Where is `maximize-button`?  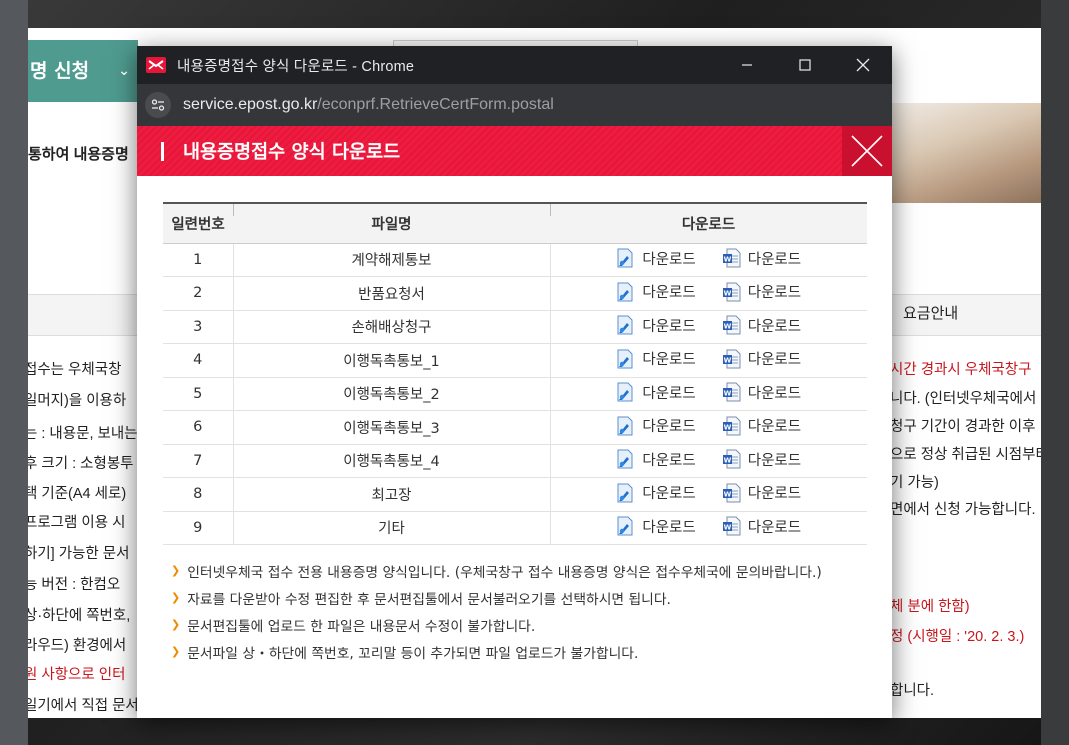 maximize-button is located at coordinates (805, 65).